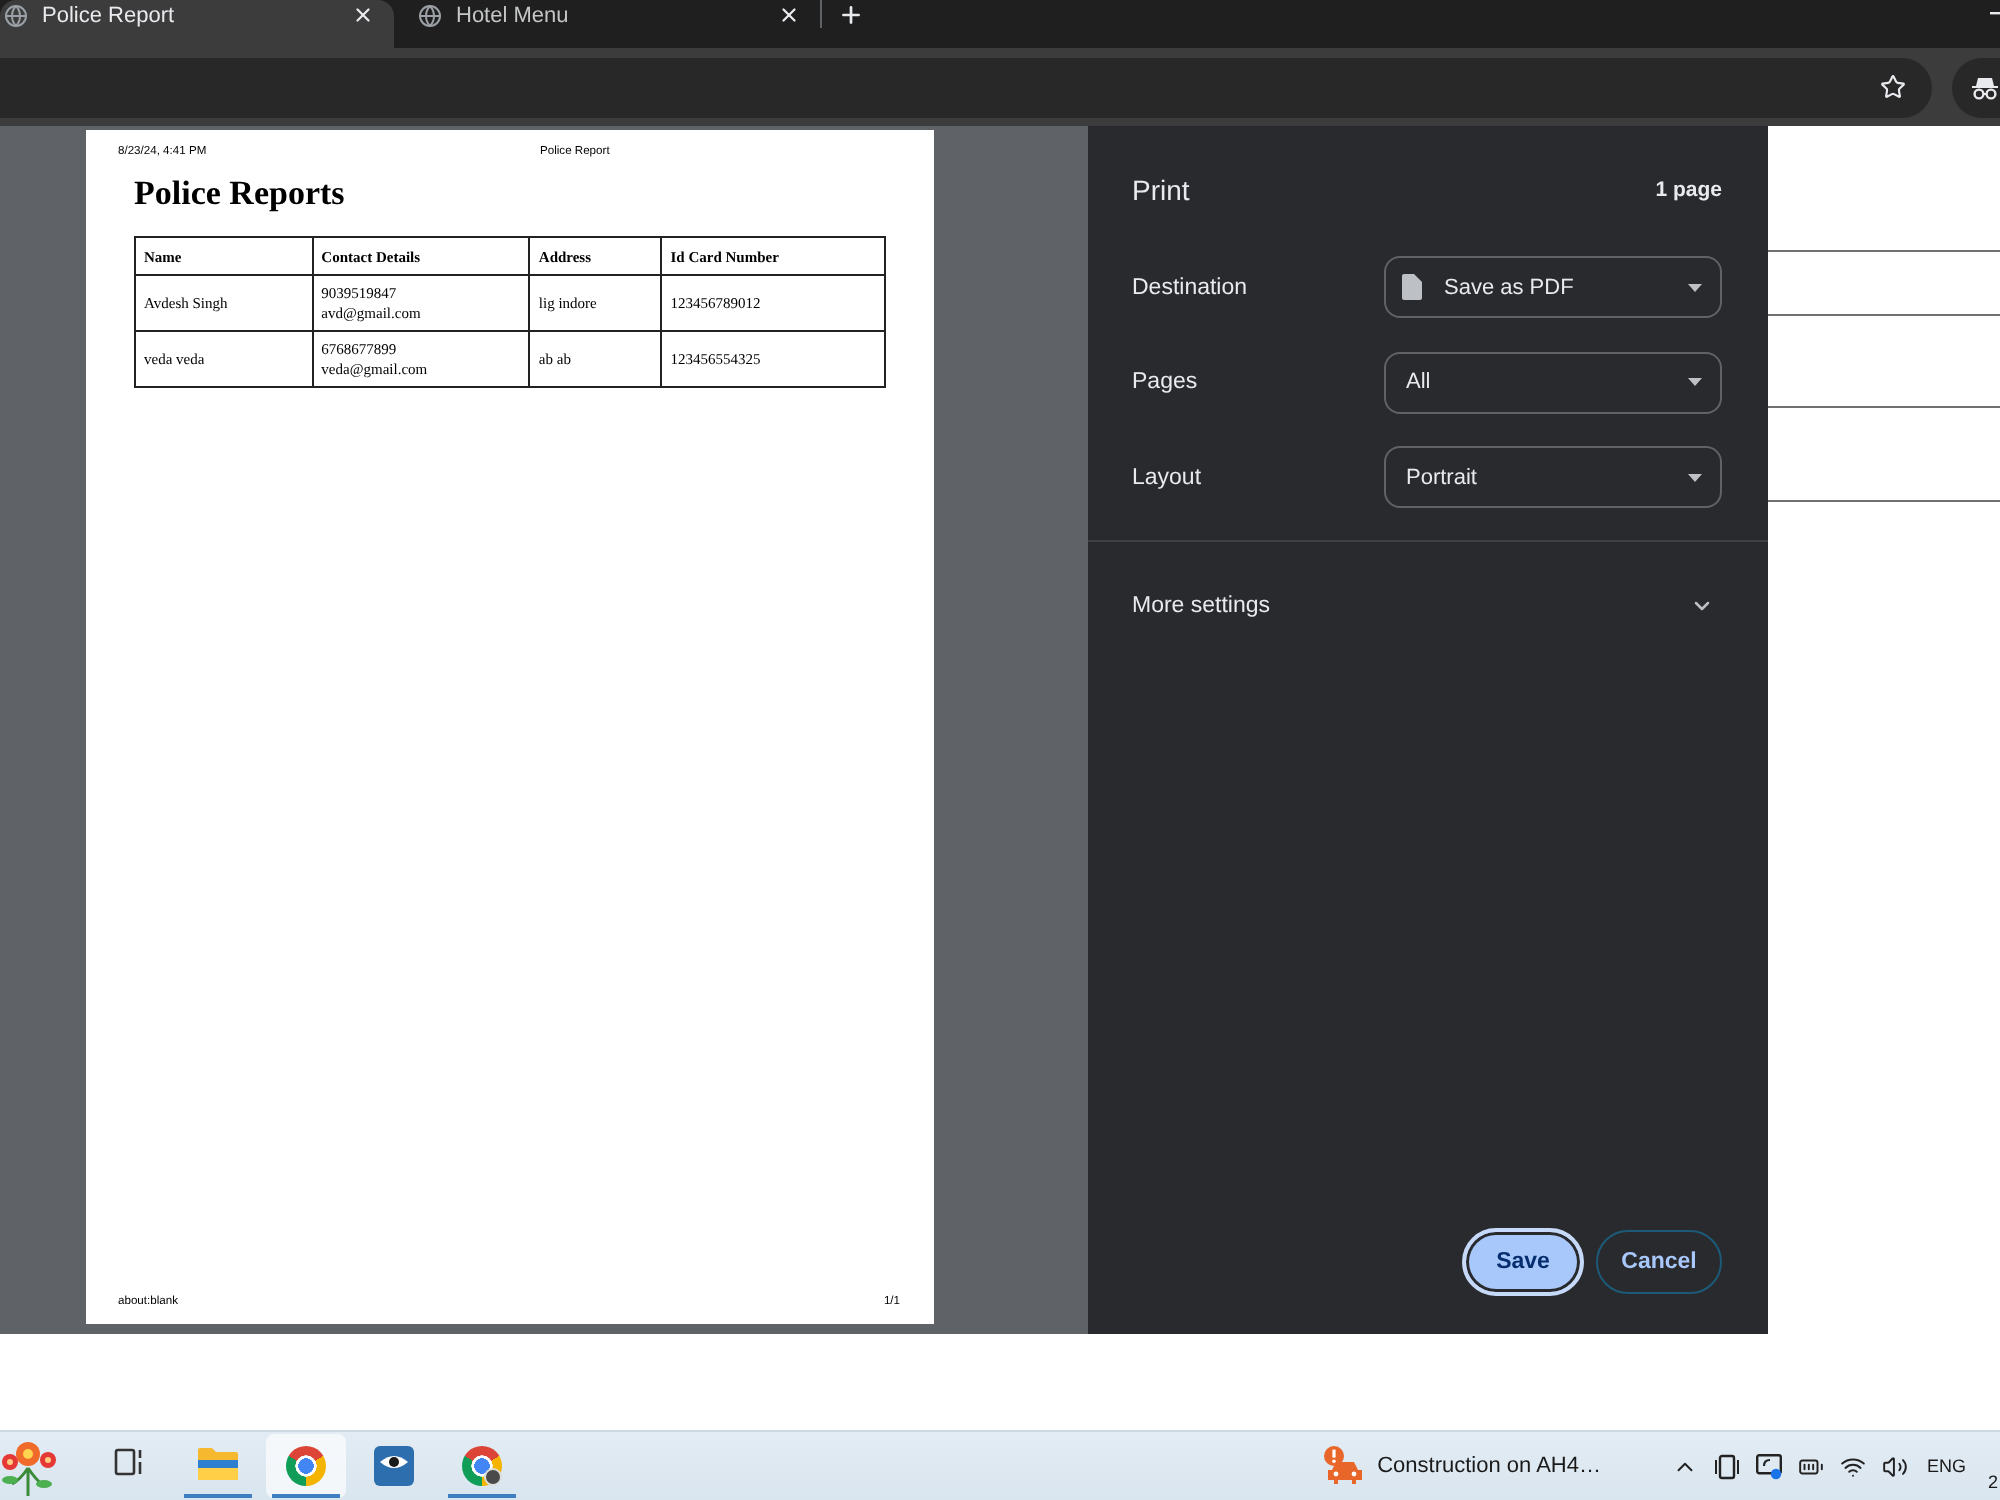  What do you see at coordinates (1946, 1466) in the screenshot?
I see `language-indicator: ENG` at bounding box center [1946, 1466].